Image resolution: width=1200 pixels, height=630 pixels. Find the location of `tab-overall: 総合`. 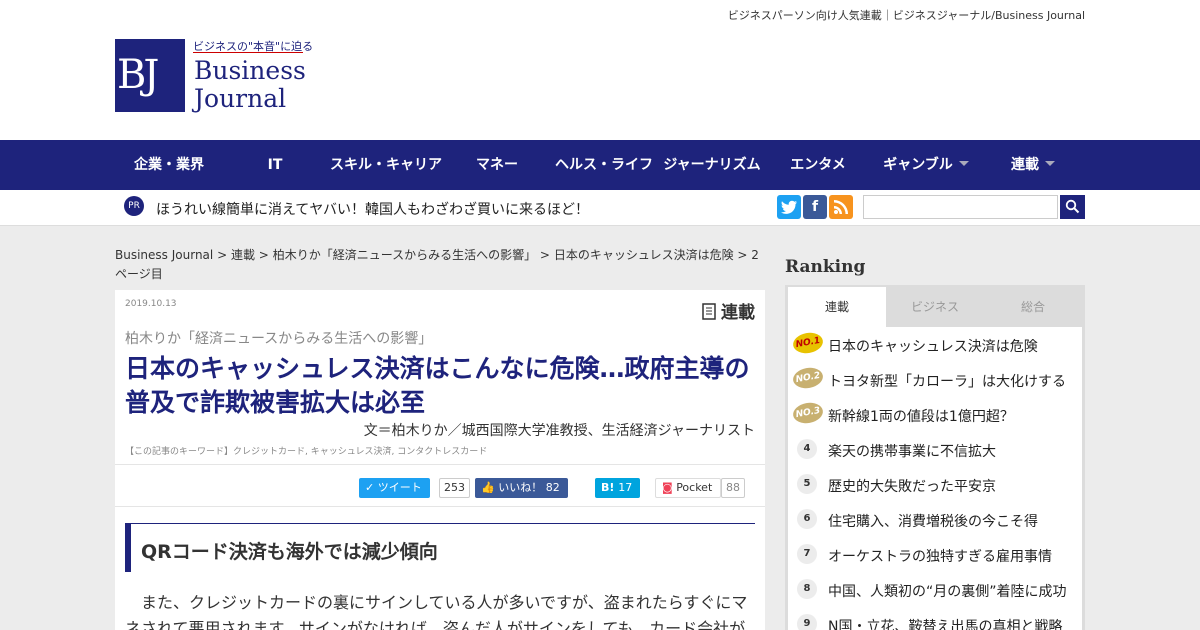

tab-overall: 総合 is located at coordinates (1033, 307).